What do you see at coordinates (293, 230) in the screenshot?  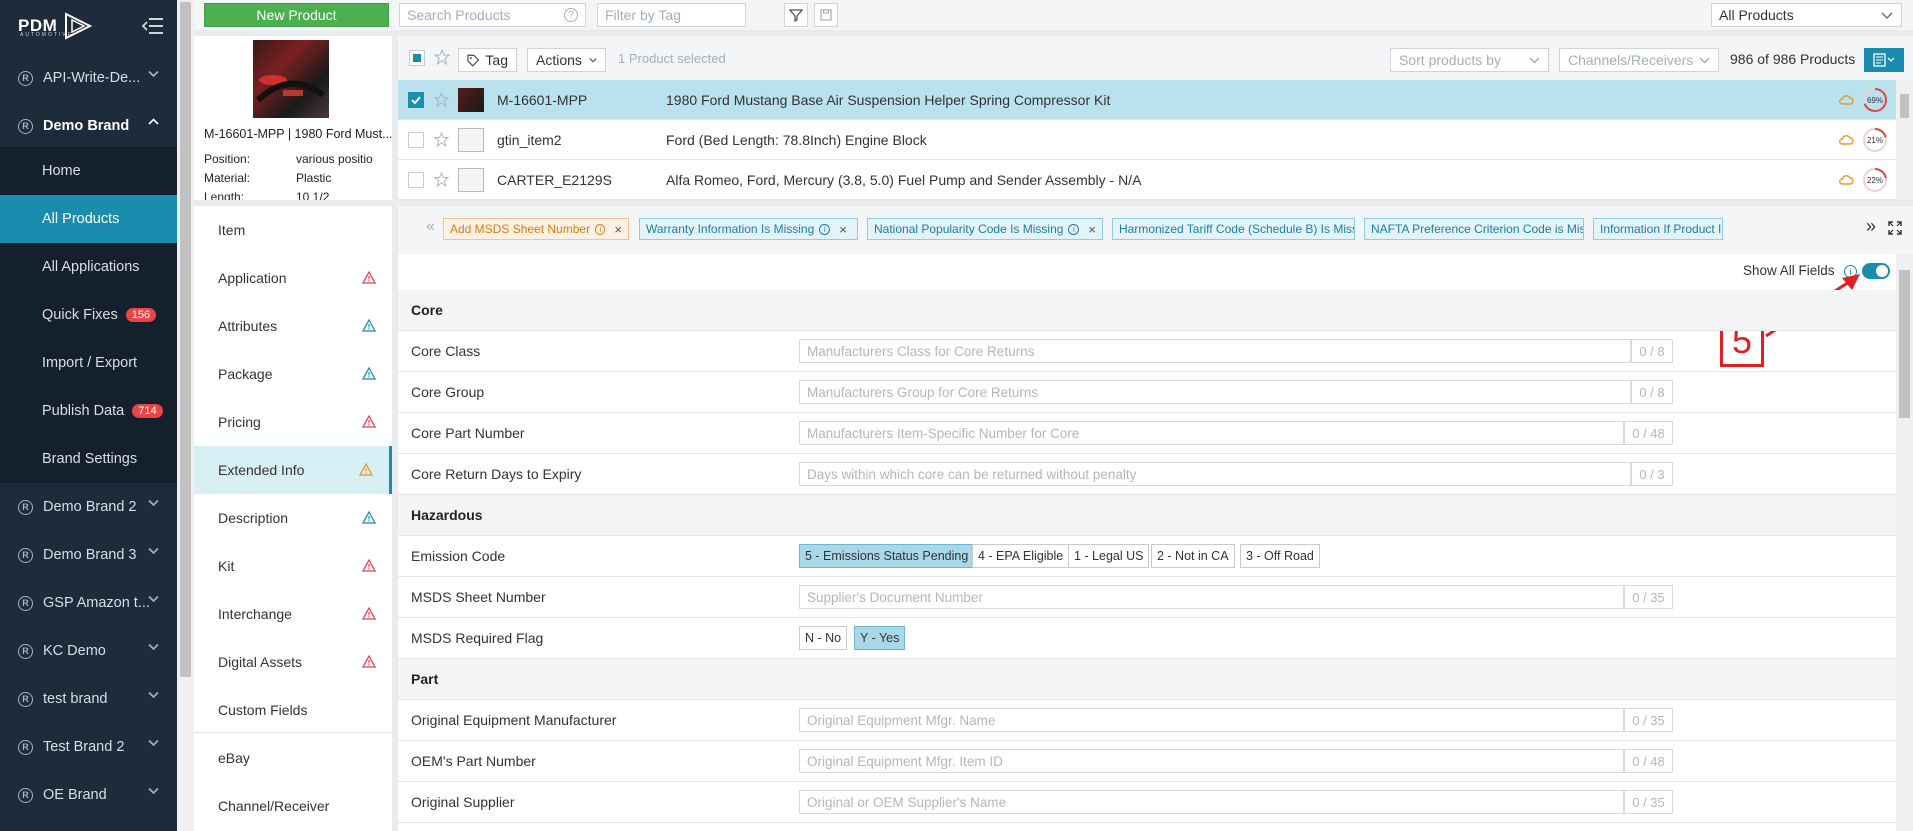 I see `section-nav-item: Item` at bounding box center [293, 230].